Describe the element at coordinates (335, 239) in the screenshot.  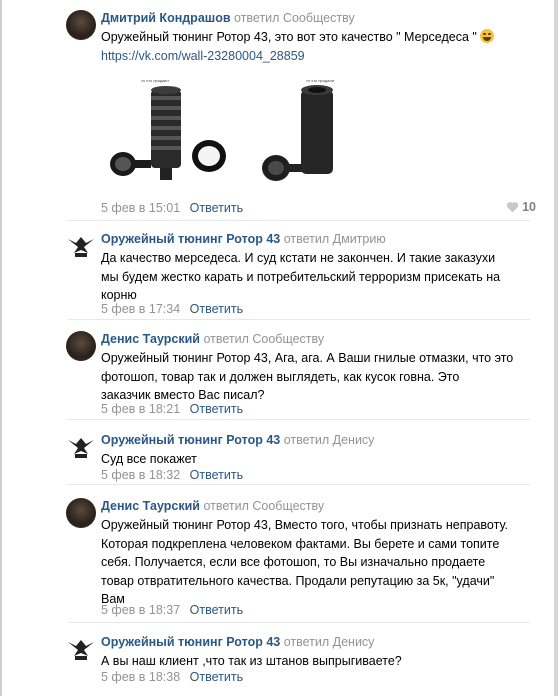
I see `reply-target: ответил Дмитрию` at that location.